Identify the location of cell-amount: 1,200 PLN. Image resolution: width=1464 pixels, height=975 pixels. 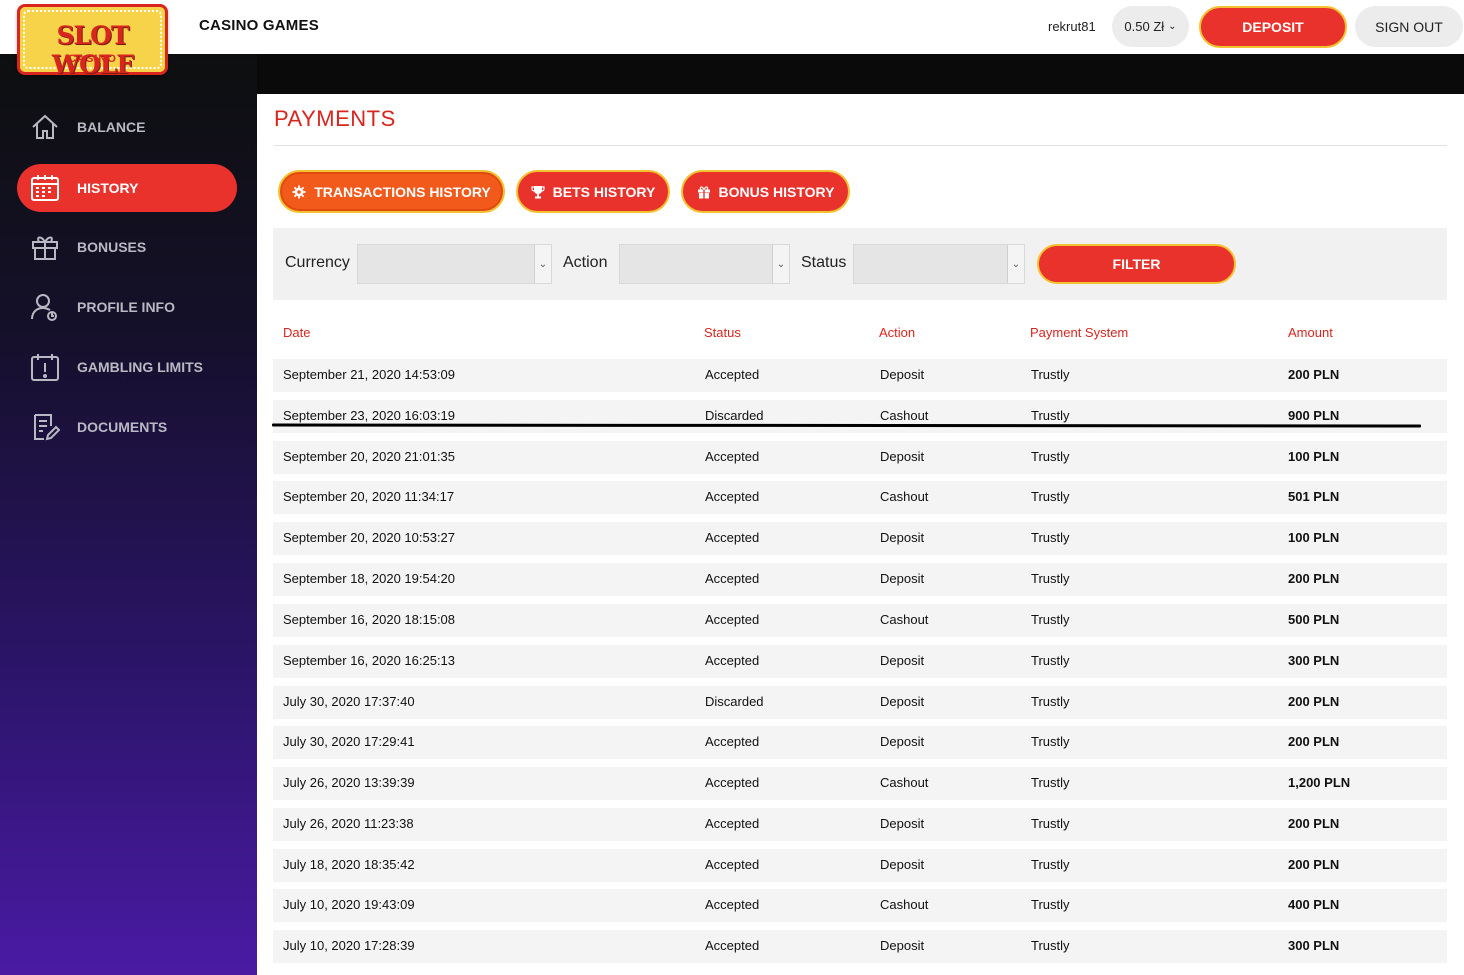
(1319, 782).